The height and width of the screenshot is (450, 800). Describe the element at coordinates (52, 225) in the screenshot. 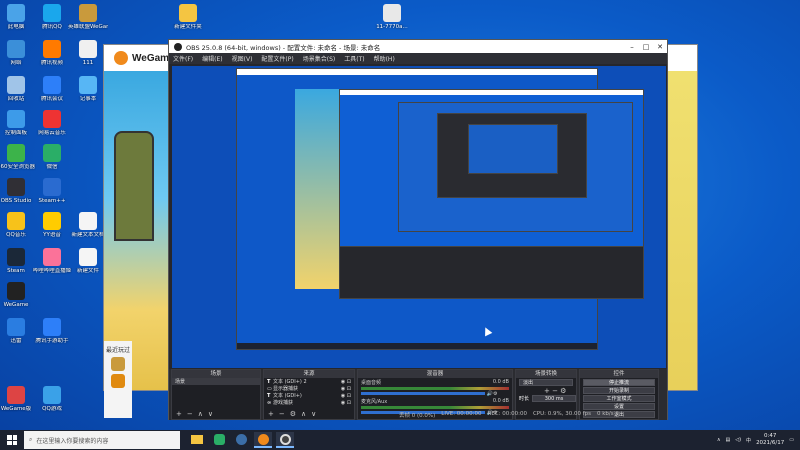

I see `desktop-icon: YY语音` at that location.